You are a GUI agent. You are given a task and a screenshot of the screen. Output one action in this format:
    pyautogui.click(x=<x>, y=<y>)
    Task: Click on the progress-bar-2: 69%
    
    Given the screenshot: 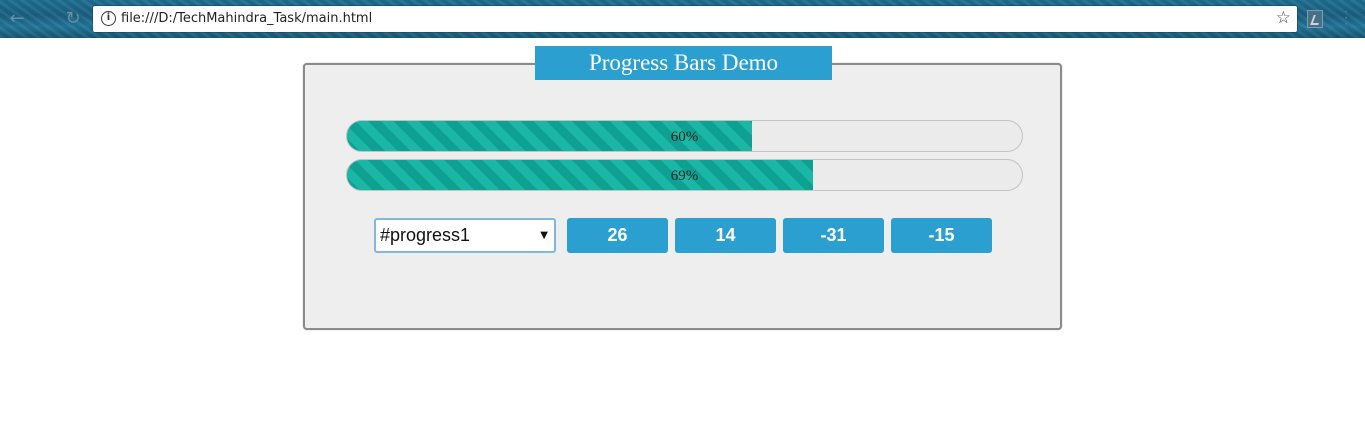 What is the action you would take?
    pyautogui.click(x=684, y=175)
    